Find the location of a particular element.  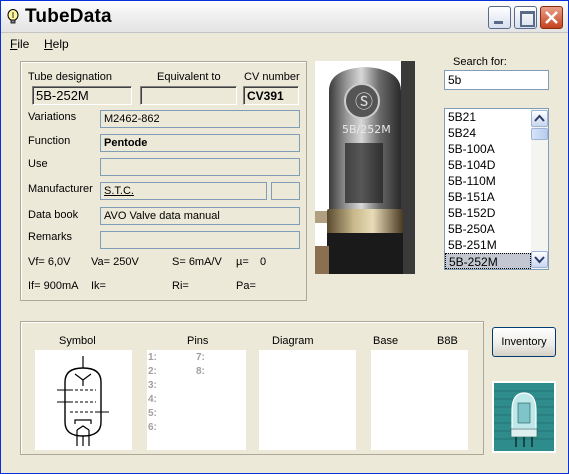

pin-label: 3: is located at coordinates (152, 385).